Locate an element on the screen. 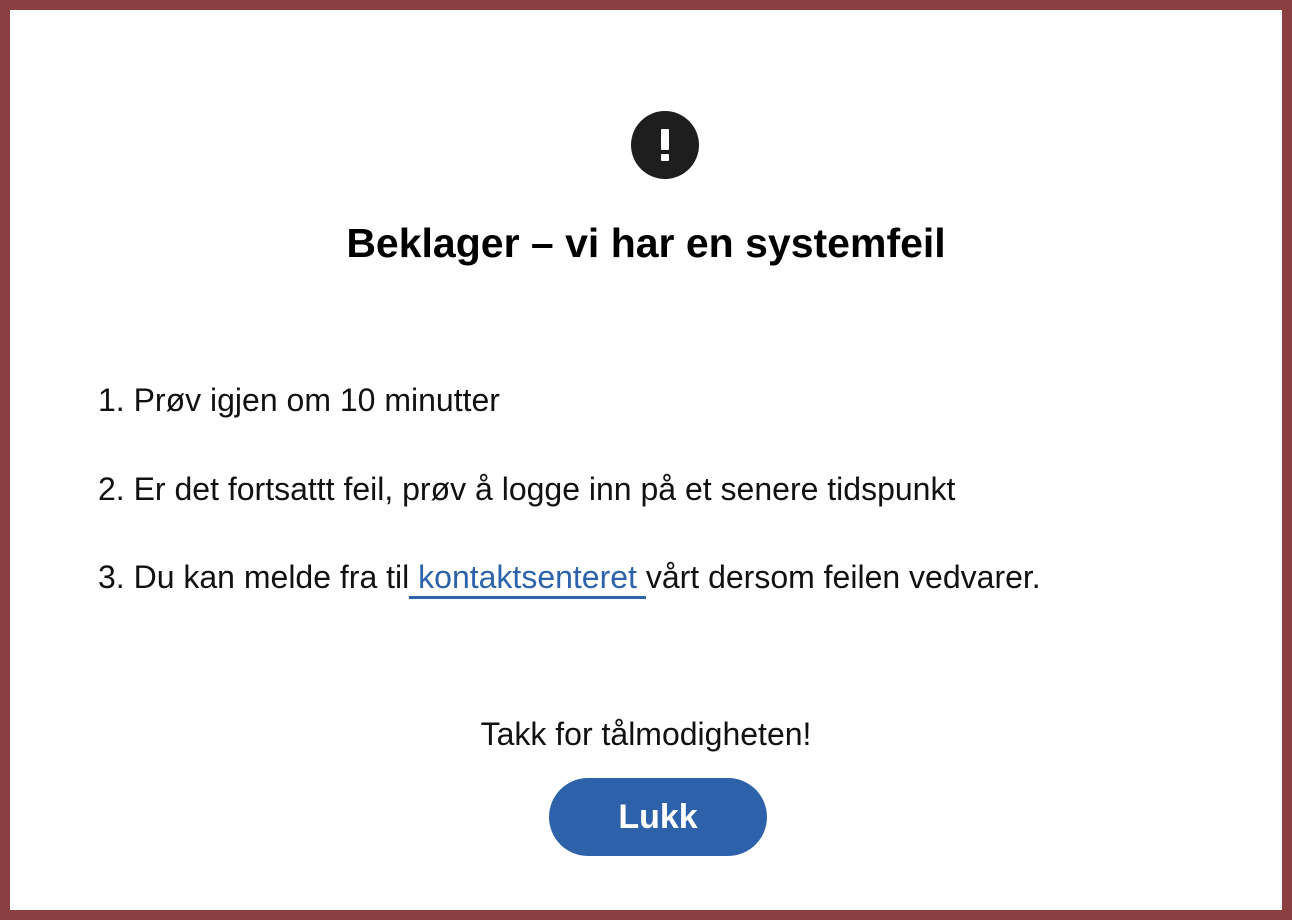  thanks-message: Takk for tålmodigheten! is located at coordinates (646, 734).